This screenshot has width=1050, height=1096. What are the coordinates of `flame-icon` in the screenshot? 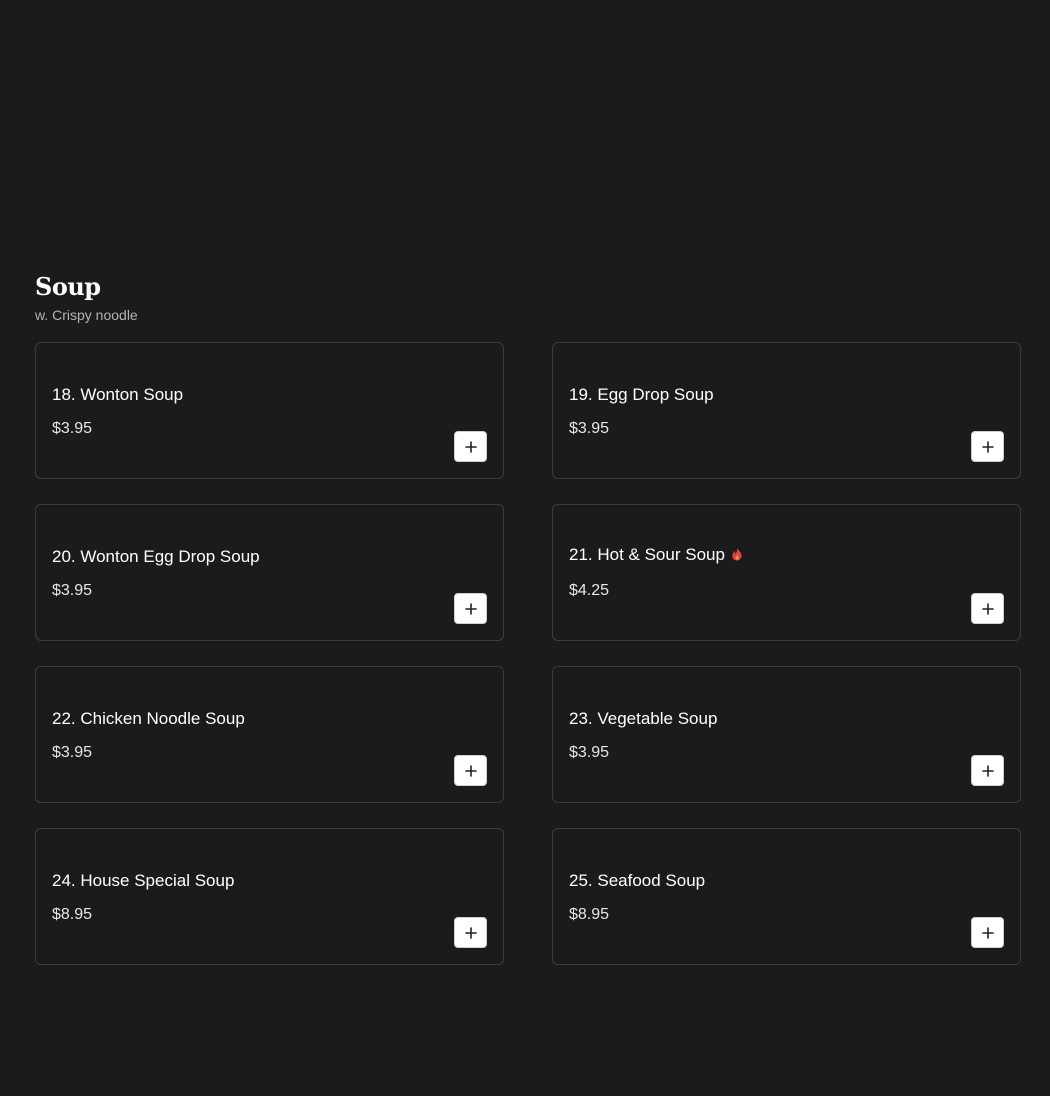 It's located at (737, 554).